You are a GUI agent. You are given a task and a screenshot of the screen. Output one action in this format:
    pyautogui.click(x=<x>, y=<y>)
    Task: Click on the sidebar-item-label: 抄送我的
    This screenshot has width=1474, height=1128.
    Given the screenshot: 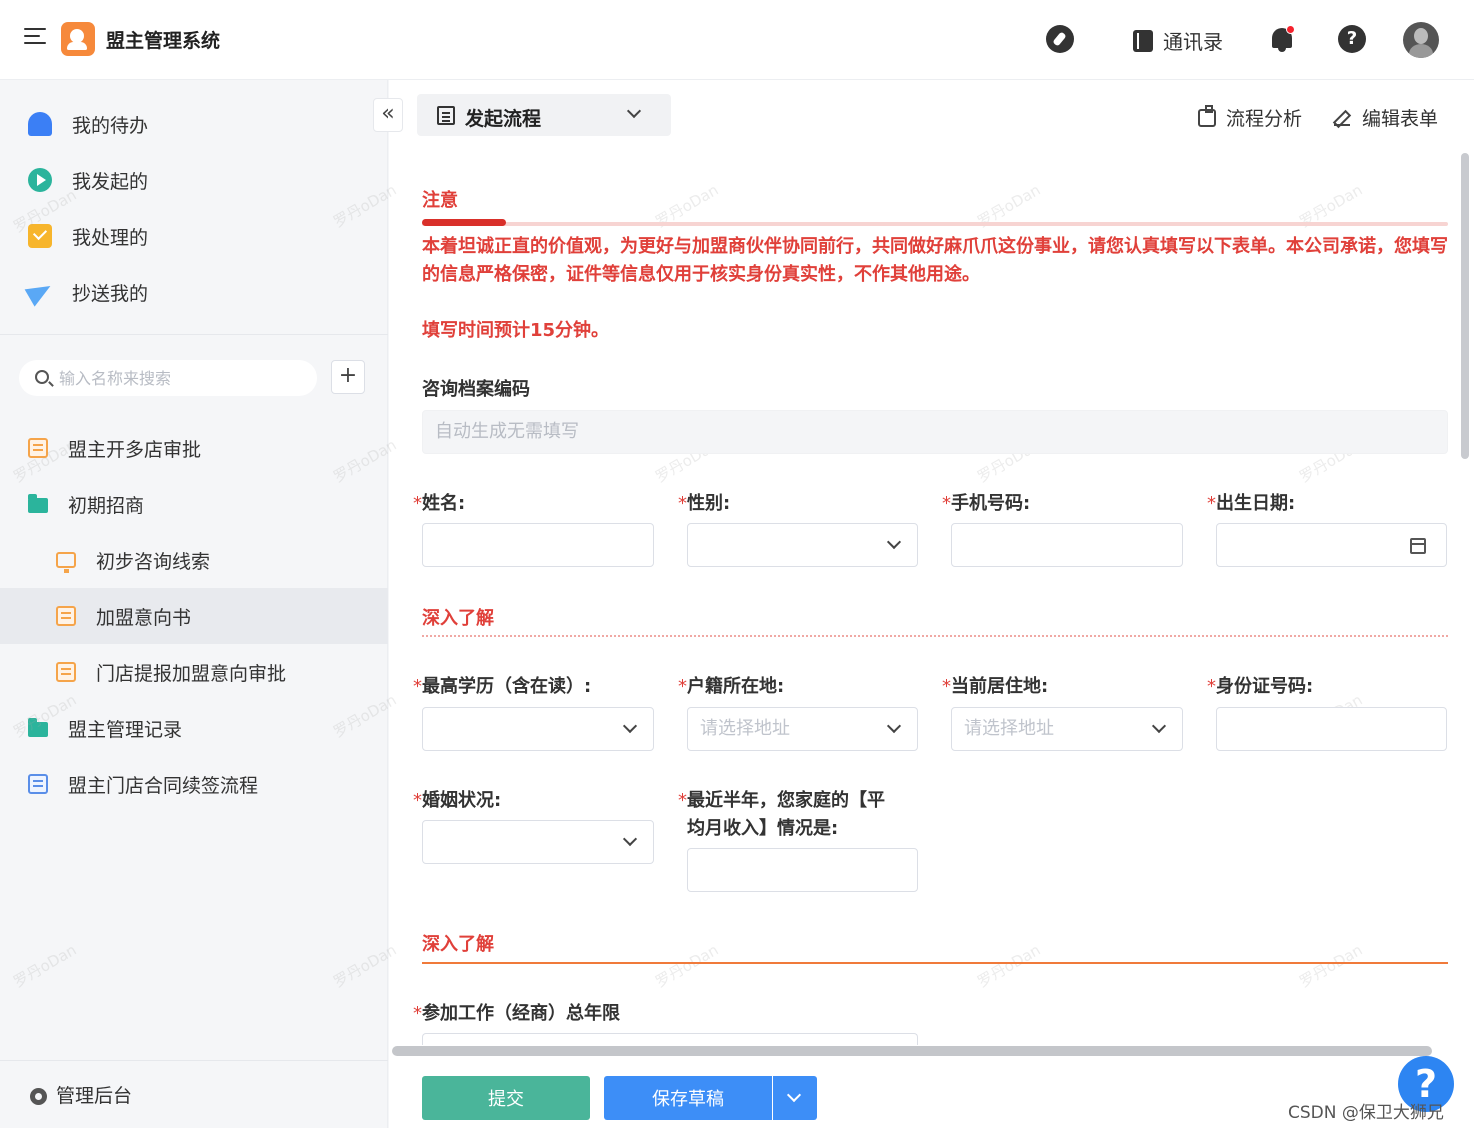 What is the action you would take?
    pyautogui.click(x=110, y=293)
    